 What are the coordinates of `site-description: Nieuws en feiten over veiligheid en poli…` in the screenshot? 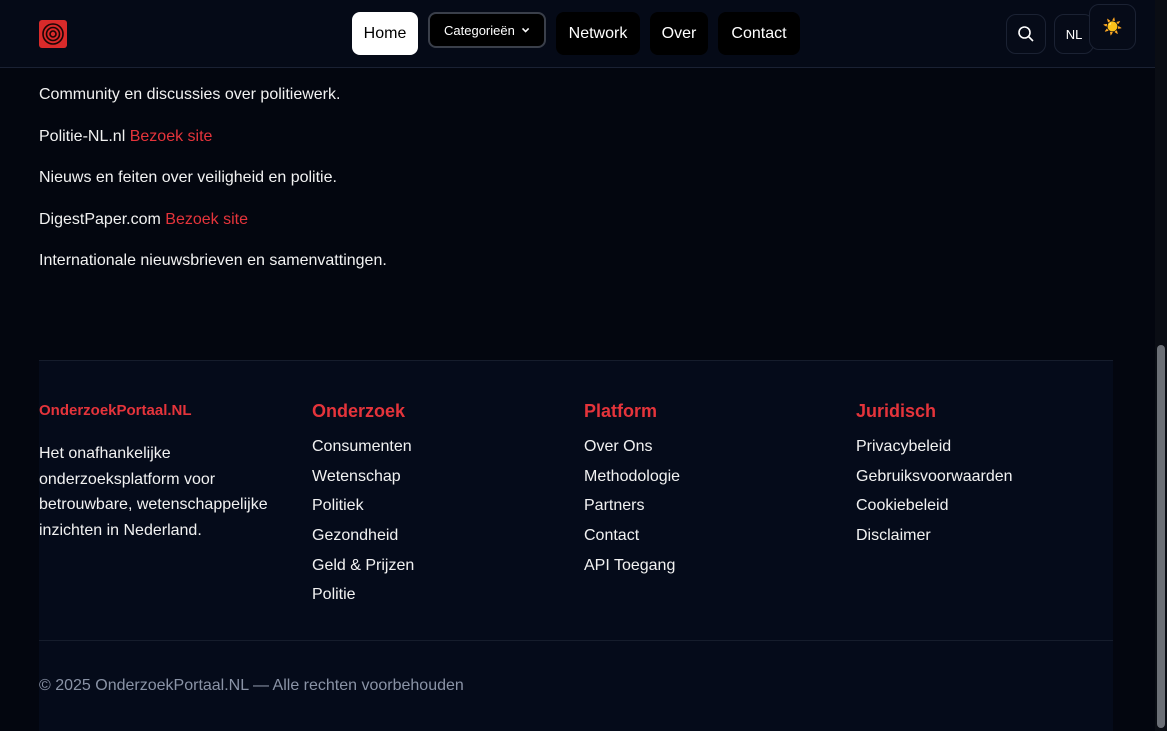 It's located at (188, 177).